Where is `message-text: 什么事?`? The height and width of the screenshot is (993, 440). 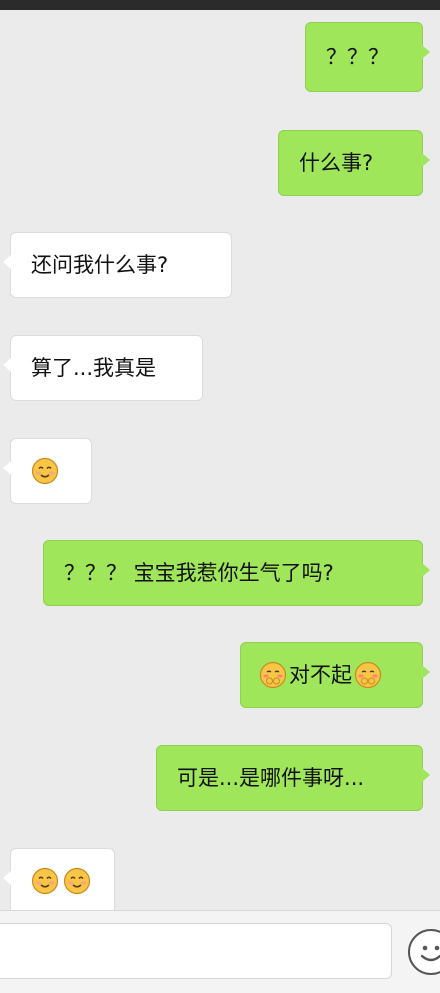
message-text: 什么事? is located at coordinates (336, 162).